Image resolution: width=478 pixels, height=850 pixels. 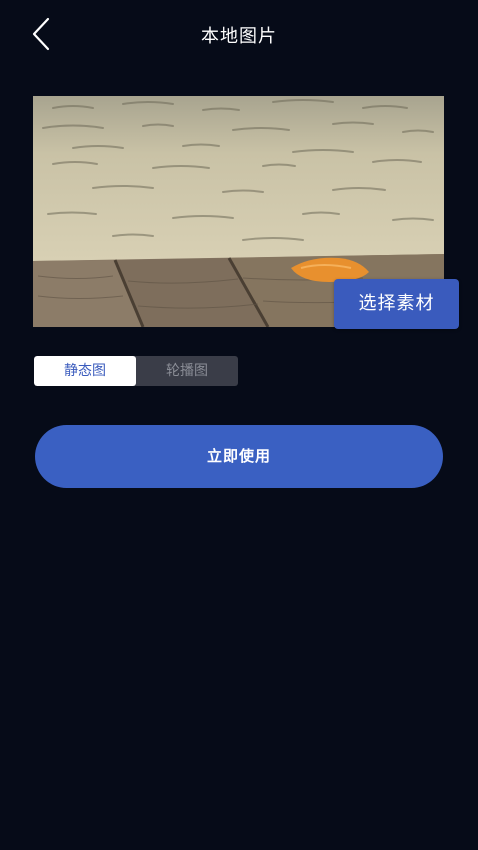 I want to click on mode-tabs: 静态图 轮播图, so click(x=136, y=371).